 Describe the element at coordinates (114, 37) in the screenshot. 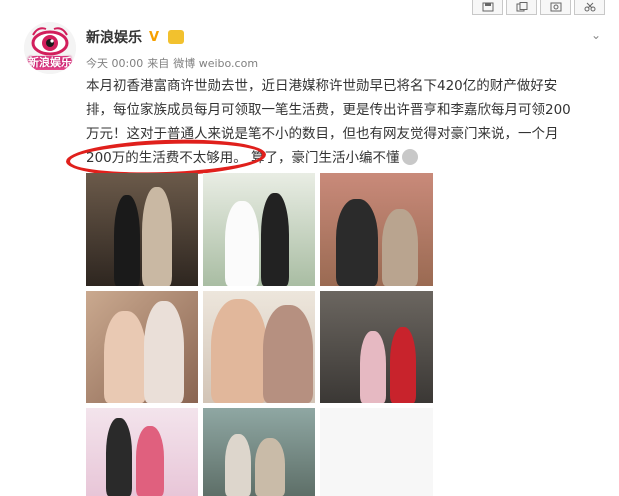

I see `account-name: 新浪娱乐` at that location.